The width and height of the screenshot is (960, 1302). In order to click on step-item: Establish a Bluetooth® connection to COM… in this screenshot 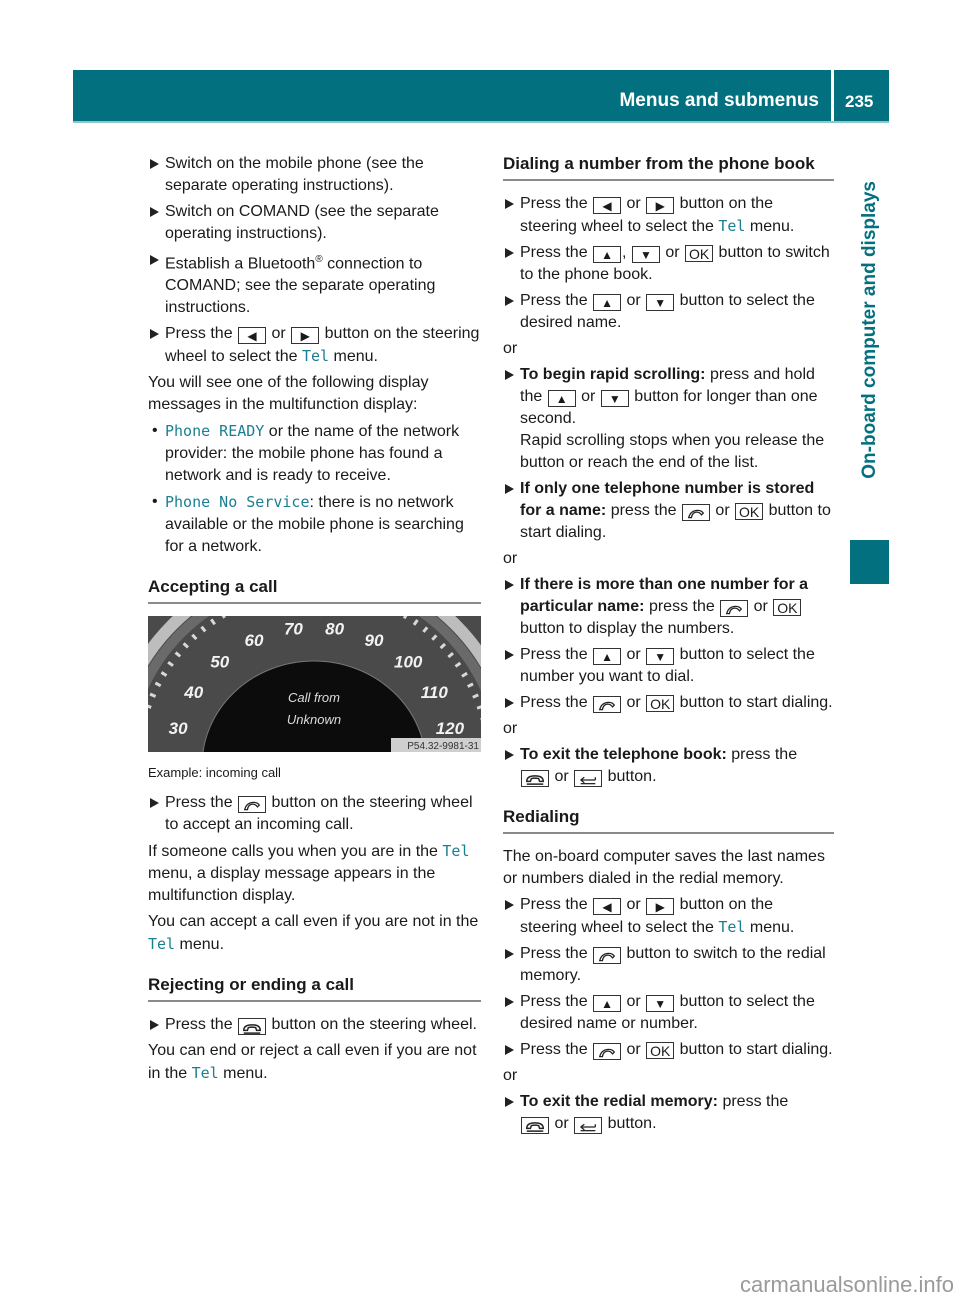, I will do `click(314, 284)`.